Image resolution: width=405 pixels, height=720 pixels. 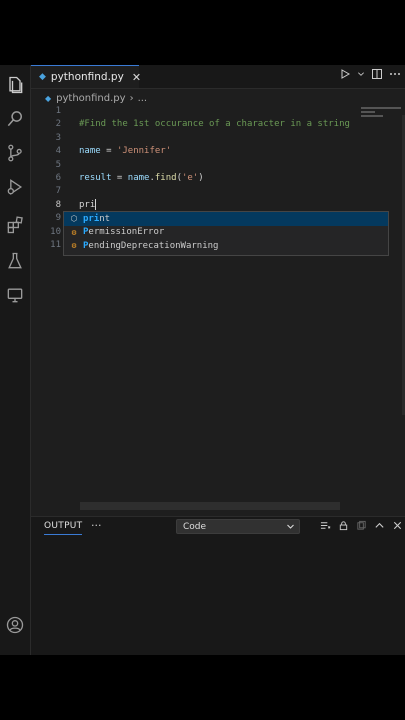 I want to click on line-number: 3, so click(x=58, y=137).